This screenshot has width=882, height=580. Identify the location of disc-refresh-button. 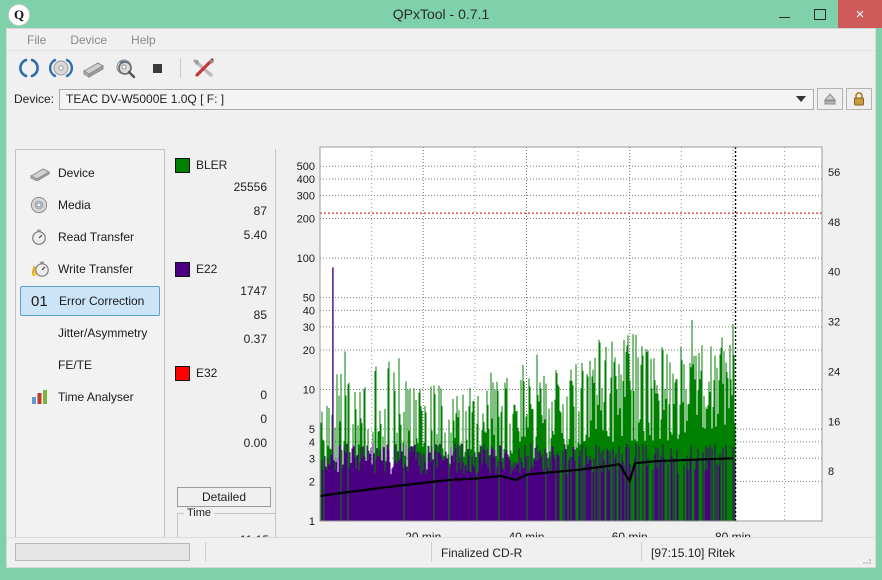
(61, 68).